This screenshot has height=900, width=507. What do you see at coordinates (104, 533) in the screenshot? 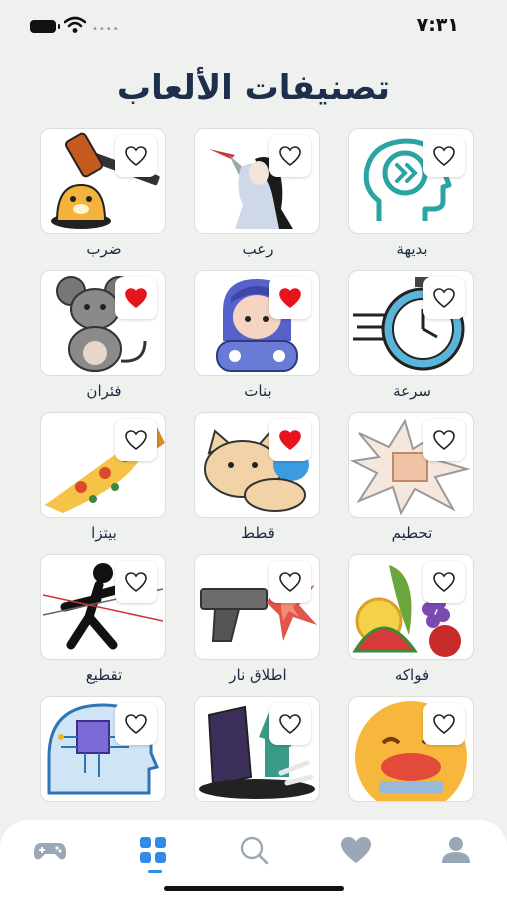
I see `category-label: بيتزا` at bounding box center [104, 533].